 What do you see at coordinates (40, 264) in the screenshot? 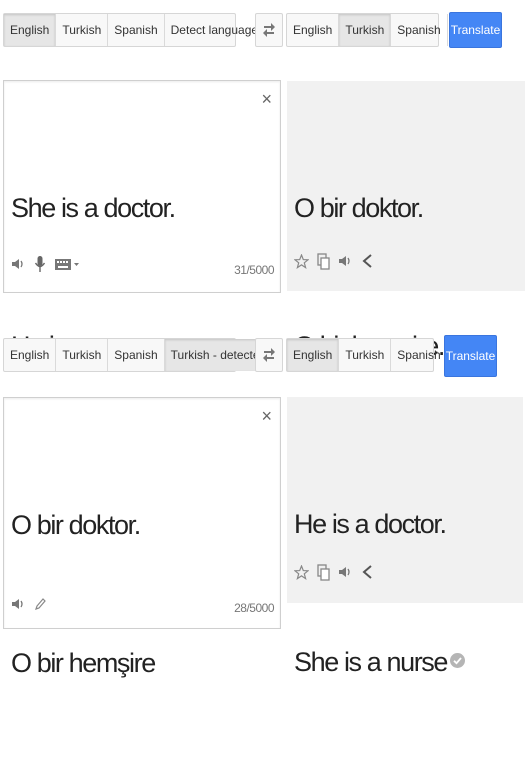
I see `microphone-icon` at bounding box center [40, 264].